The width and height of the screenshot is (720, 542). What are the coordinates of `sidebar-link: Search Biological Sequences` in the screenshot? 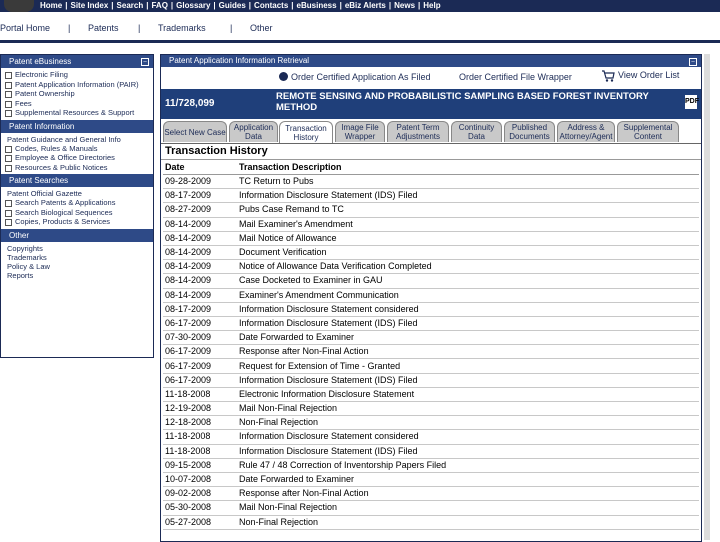 It's located at (77, 213).